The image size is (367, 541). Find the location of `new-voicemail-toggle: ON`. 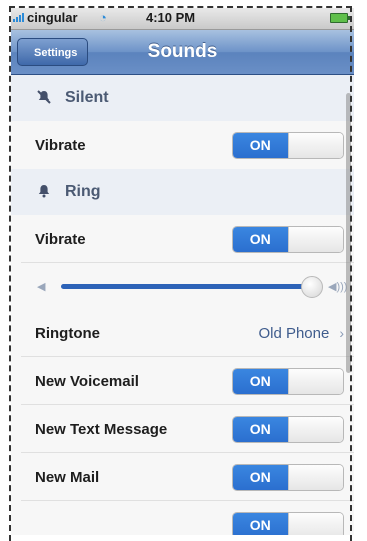

new-voicemail-toggle: ON is located at coordinates (288, 381).